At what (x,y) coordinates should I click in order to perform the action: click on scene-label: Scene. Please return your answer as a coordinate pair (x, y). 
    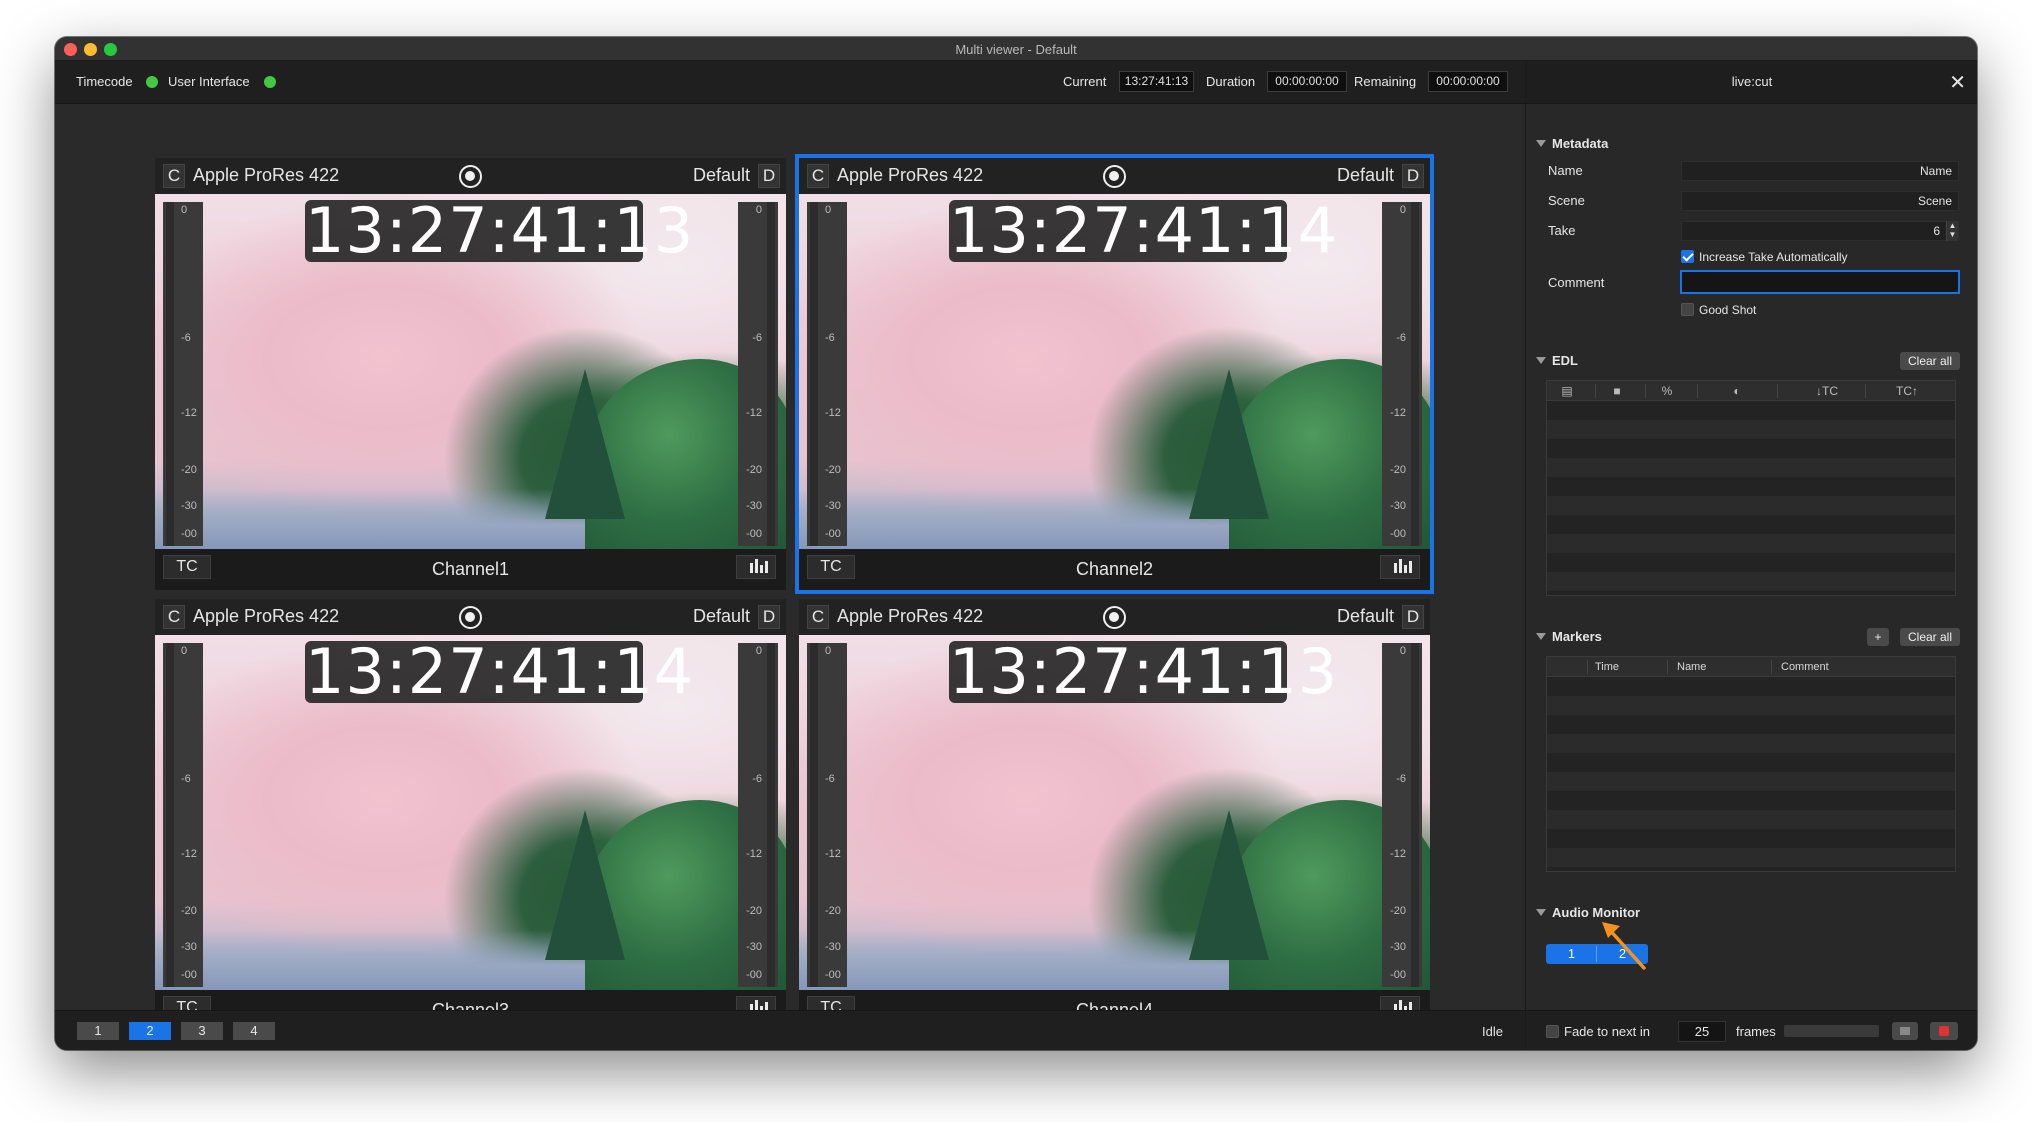
    Looking at the image, I should click on (1566, 200).